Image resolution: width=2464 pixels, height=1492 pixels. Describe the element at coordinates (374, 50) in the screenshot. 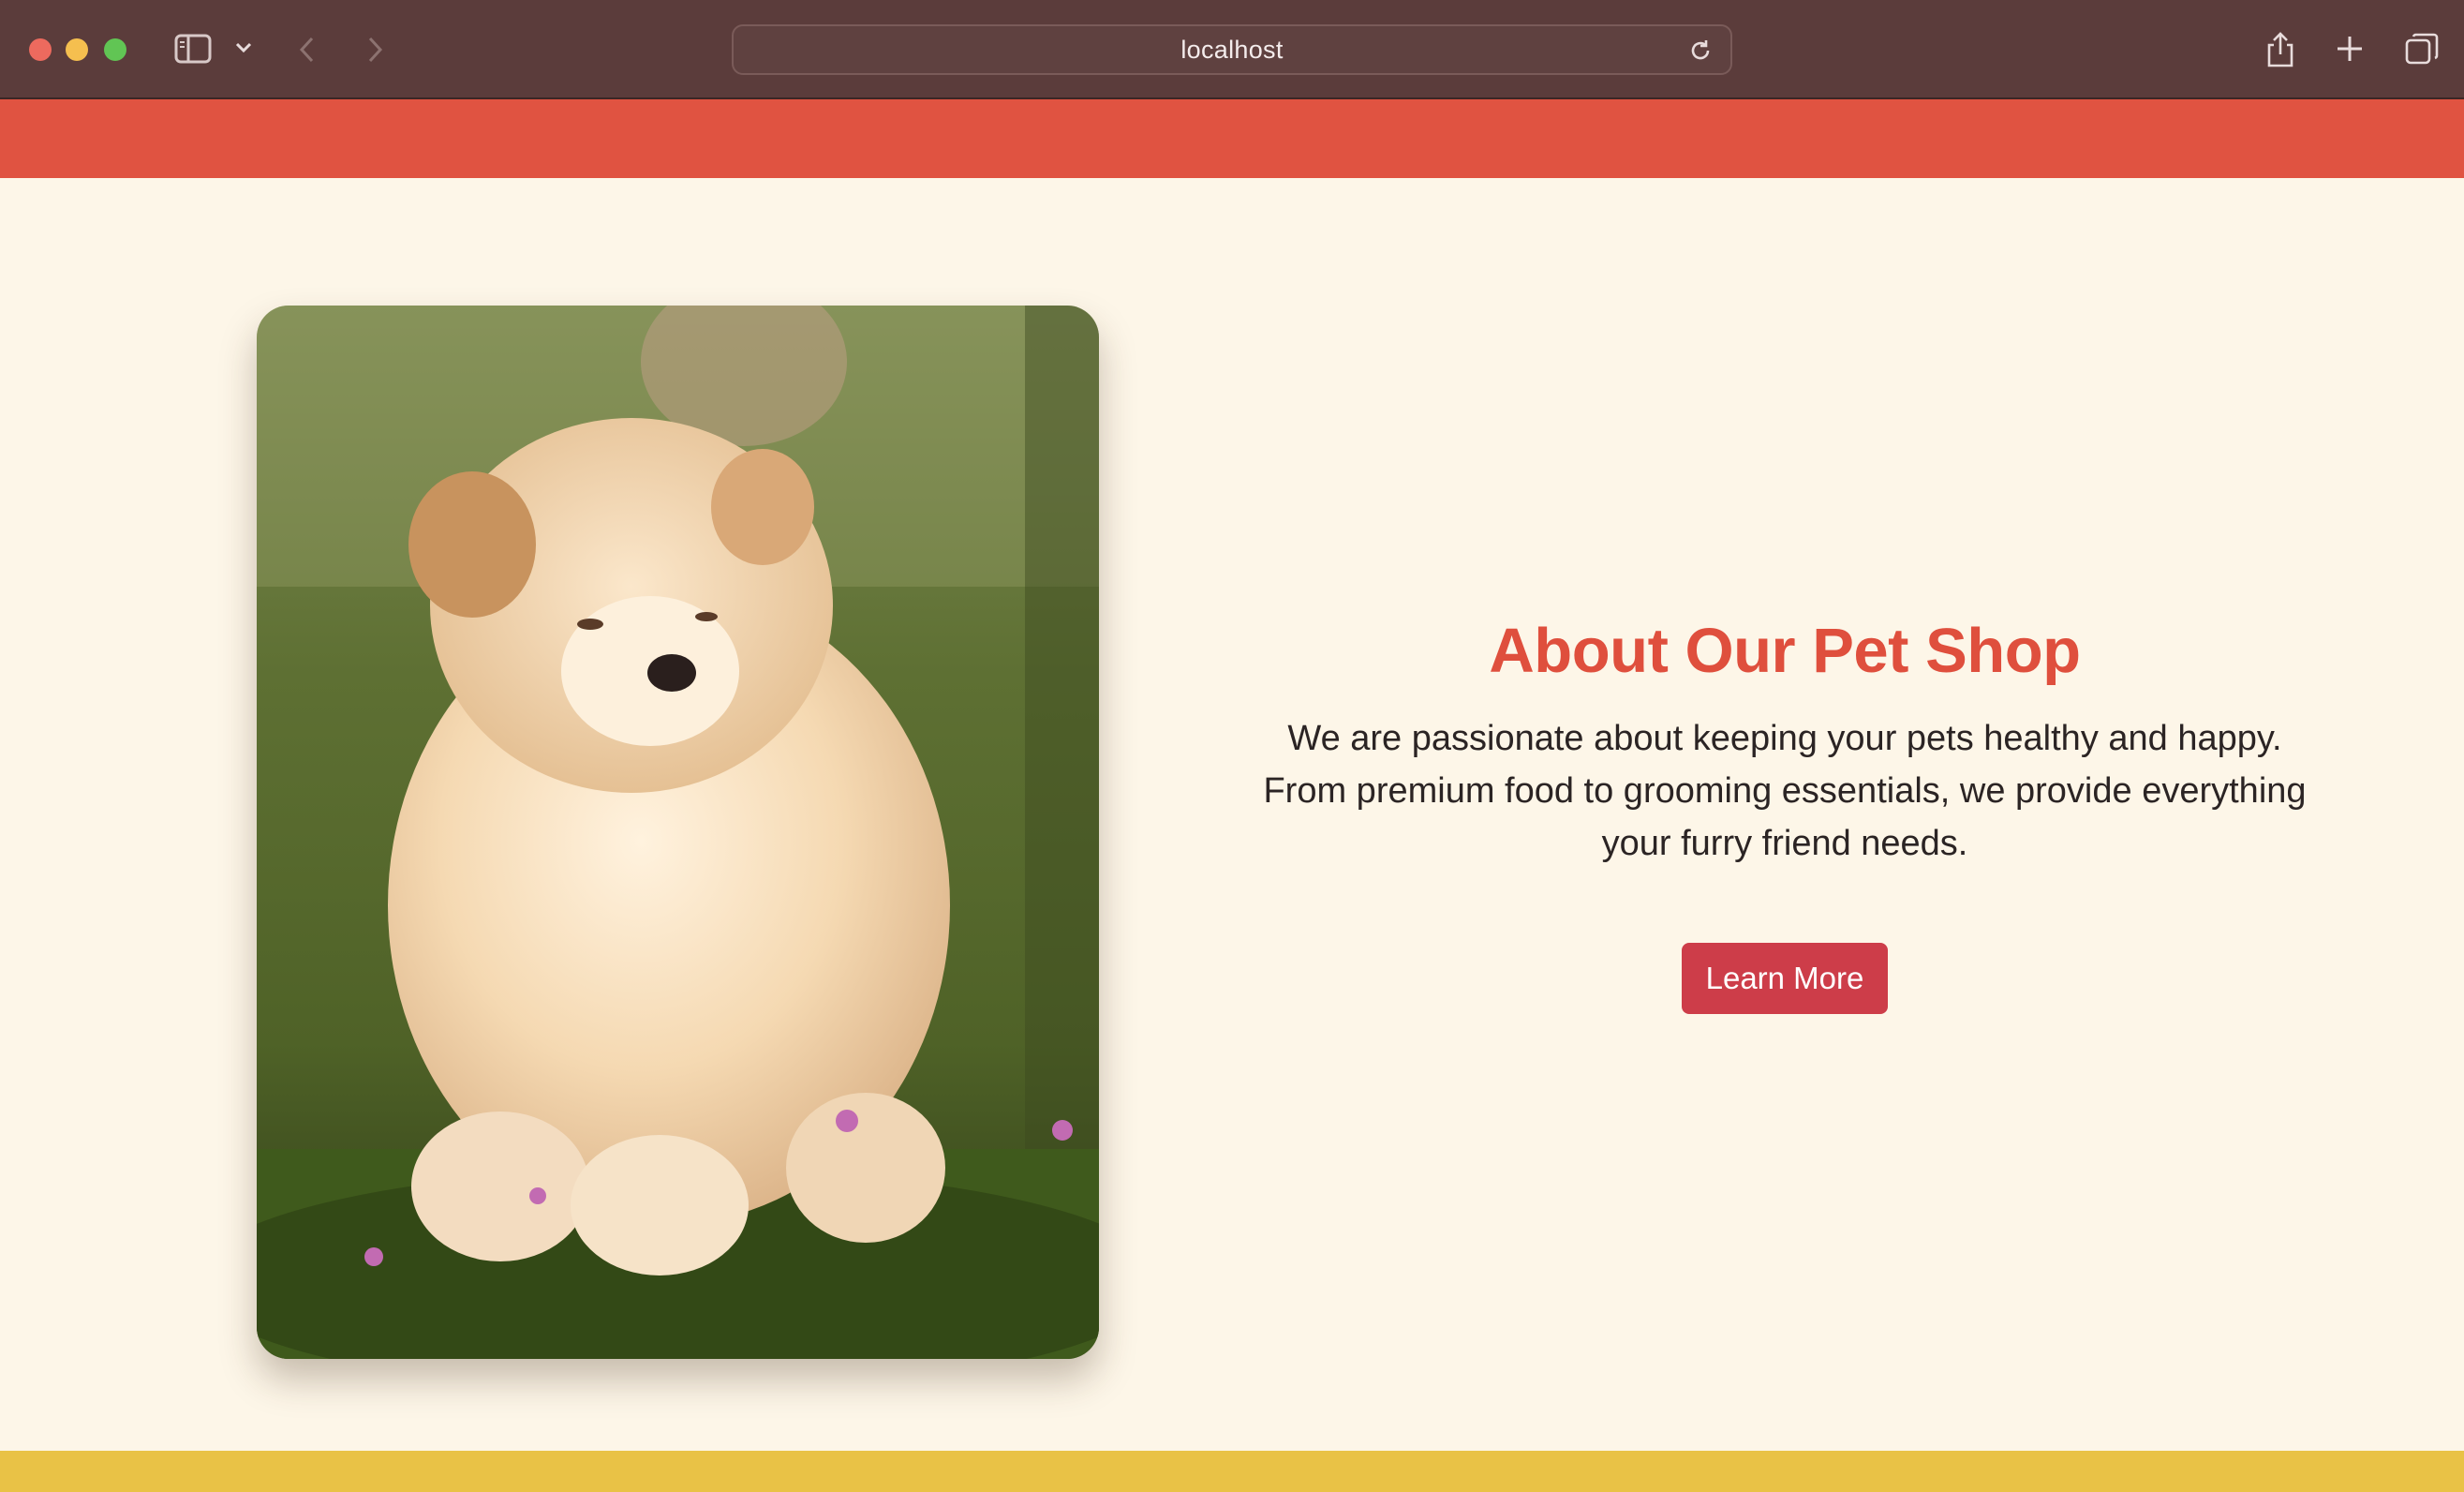

I see `chevron-right-icon` at that location.